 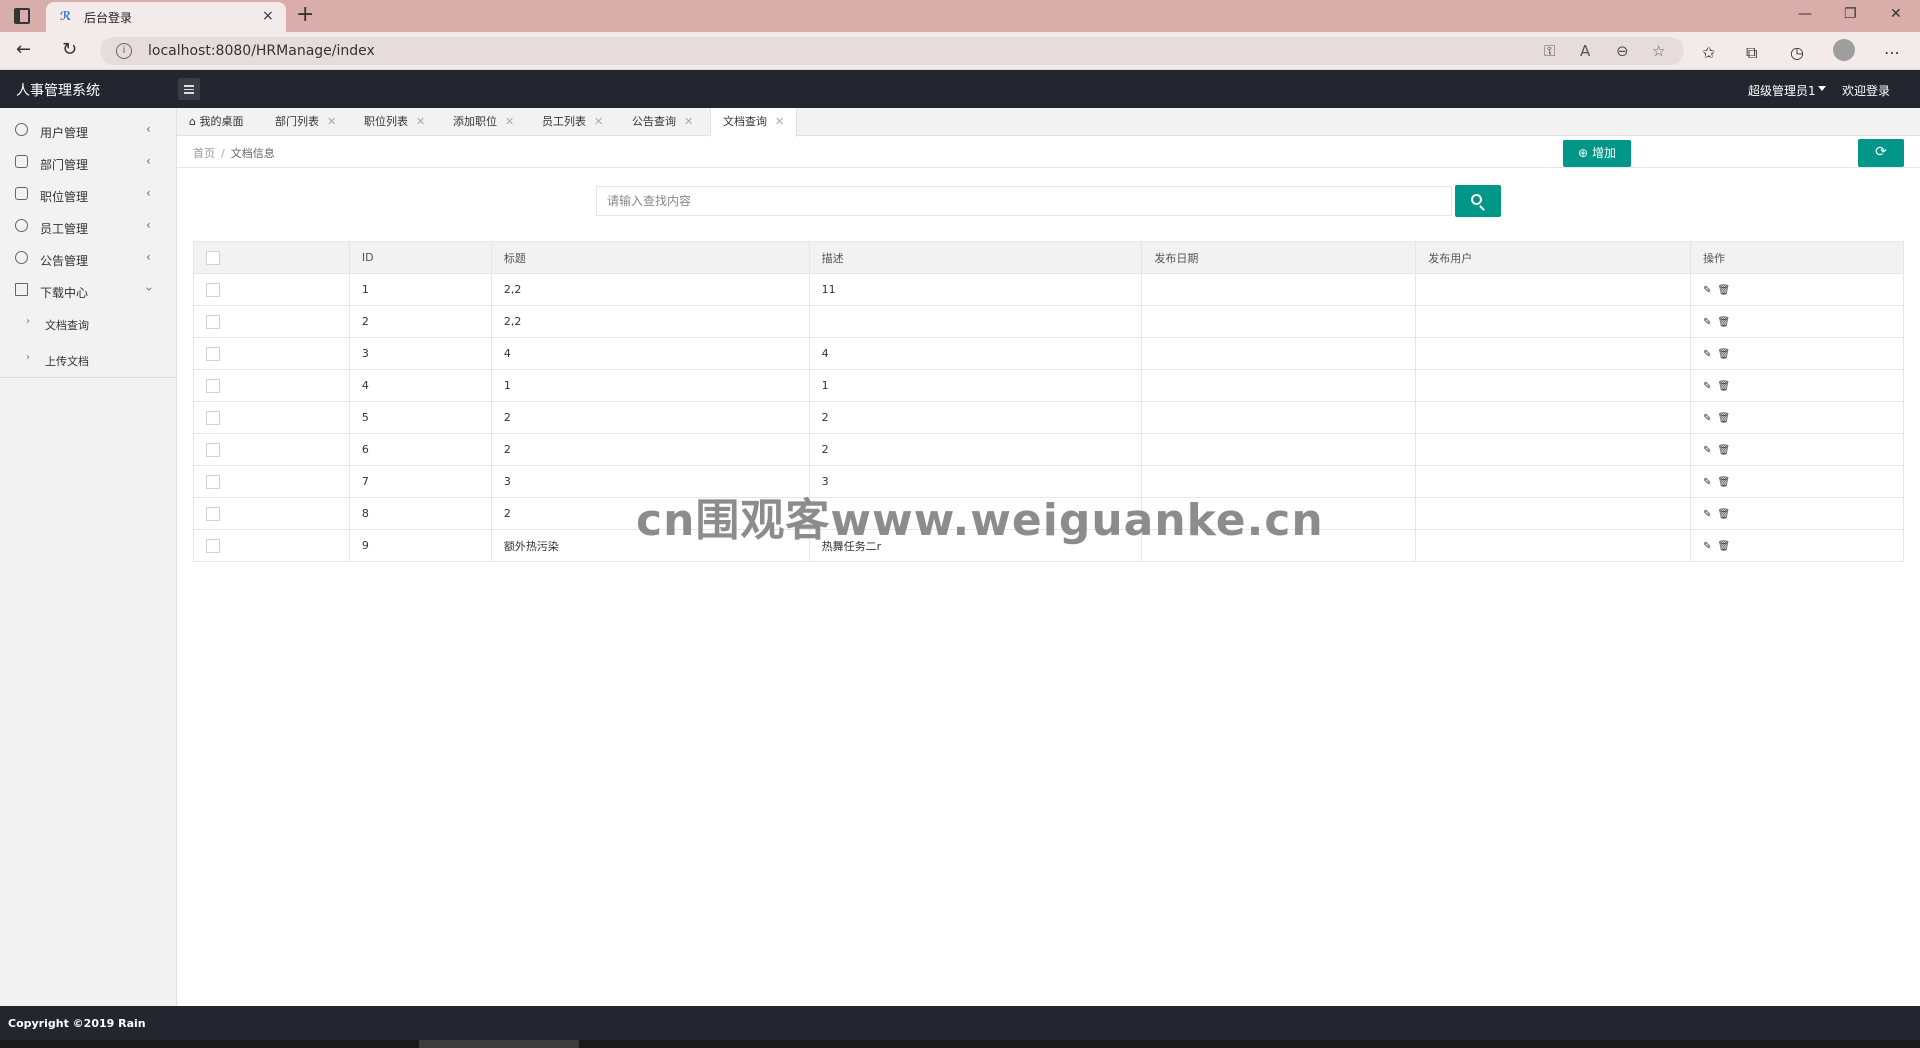 I want to click on search-button, so click(x=1478, y=201).